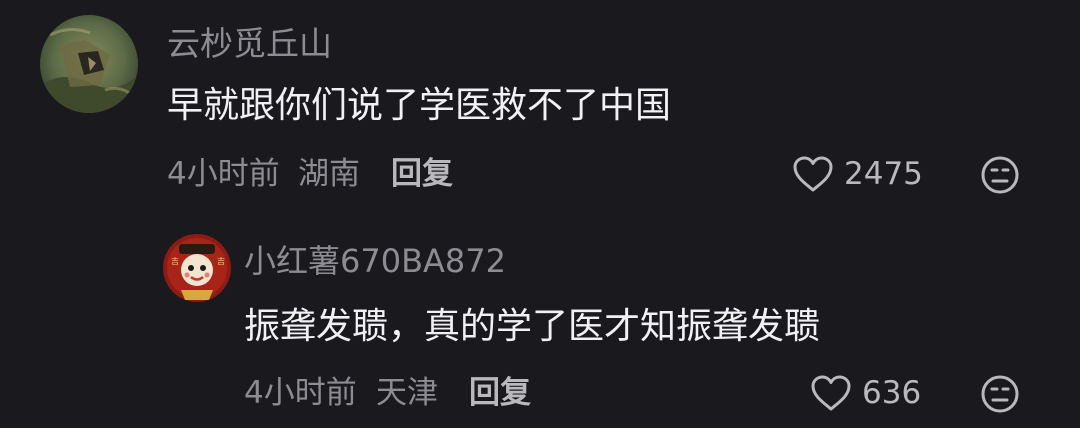 The image size is (1080, 428). Describe the element at coordinates (892, 392) in the screenshot. I see `like-count: 636` at that location.